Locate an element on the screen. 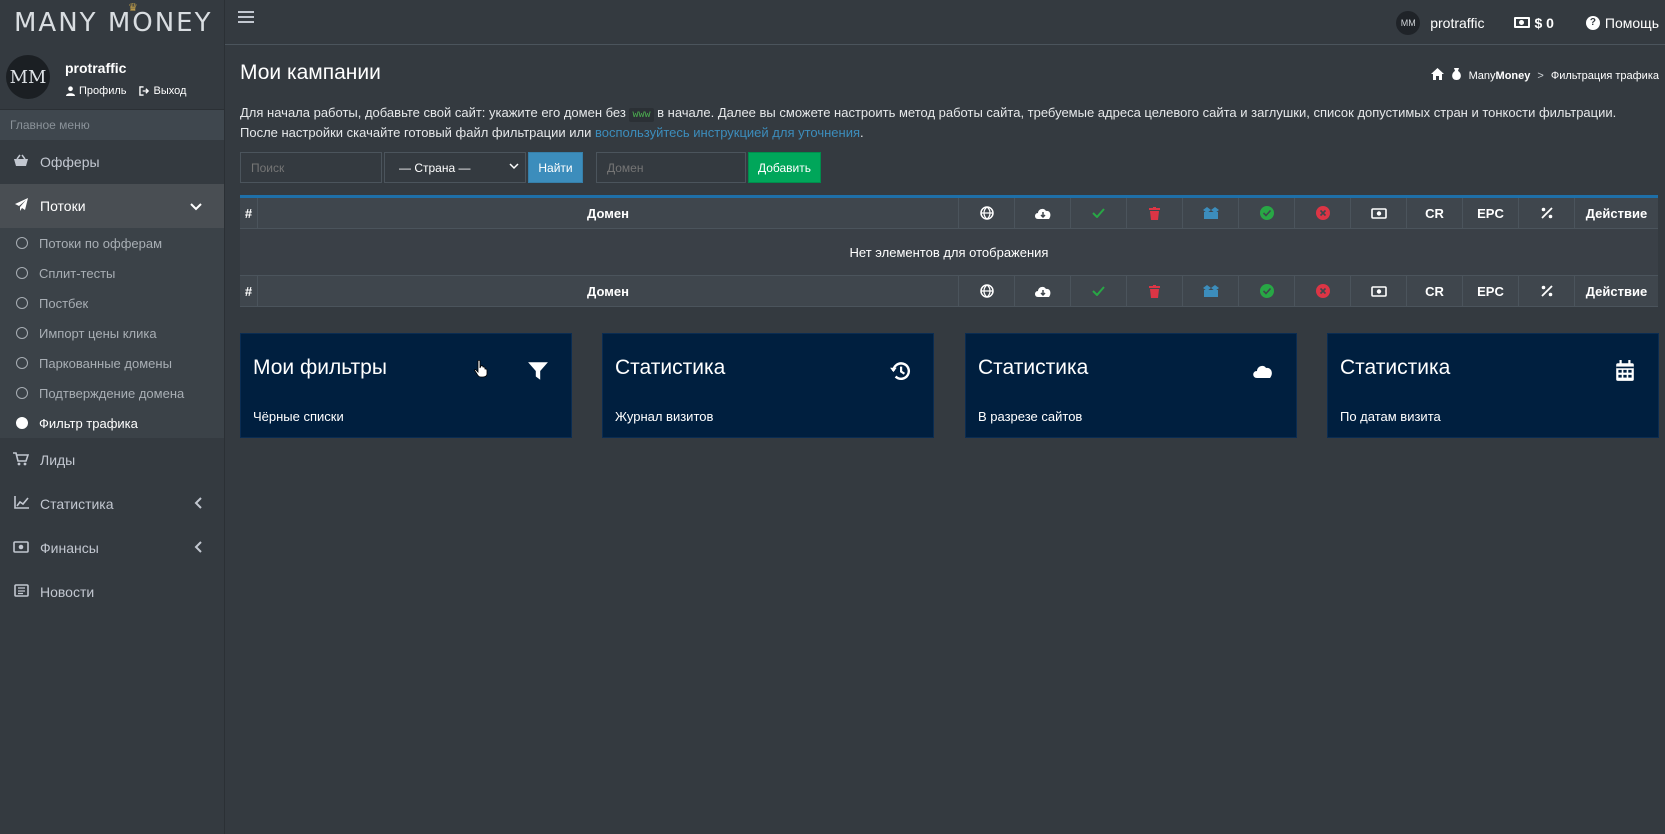 This screenshot has width=1665, height=834. sidebar-item-click-price-import: Импорт цены клика is located at coordinates (112, 333).